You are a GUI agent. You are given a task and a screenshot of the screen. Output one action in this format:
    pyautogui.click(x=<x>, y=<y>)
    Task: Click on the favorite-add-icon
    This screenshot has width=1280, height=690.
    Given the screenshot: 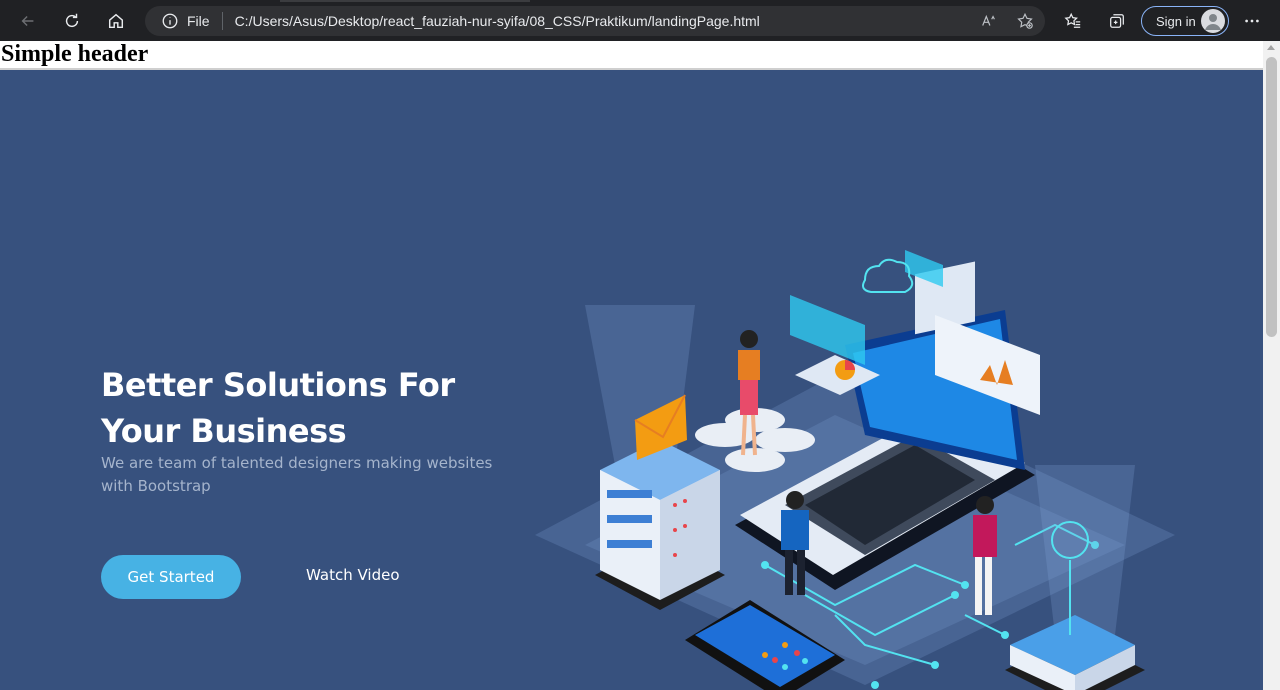 What is the action you would take?
    pyautogui.click(x=1025, y=21)
    